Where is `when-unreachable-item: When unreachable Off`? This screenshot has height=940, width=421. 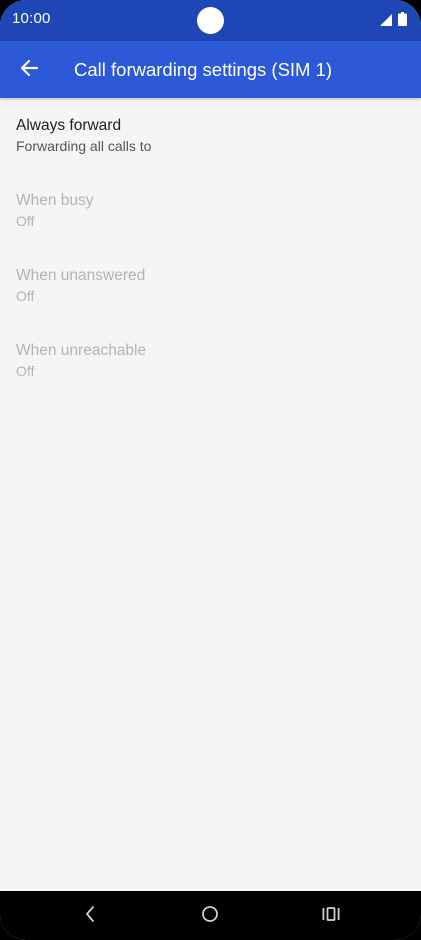
when-unreachable-item: When unreachable Off is located at coordinates (210, 360).